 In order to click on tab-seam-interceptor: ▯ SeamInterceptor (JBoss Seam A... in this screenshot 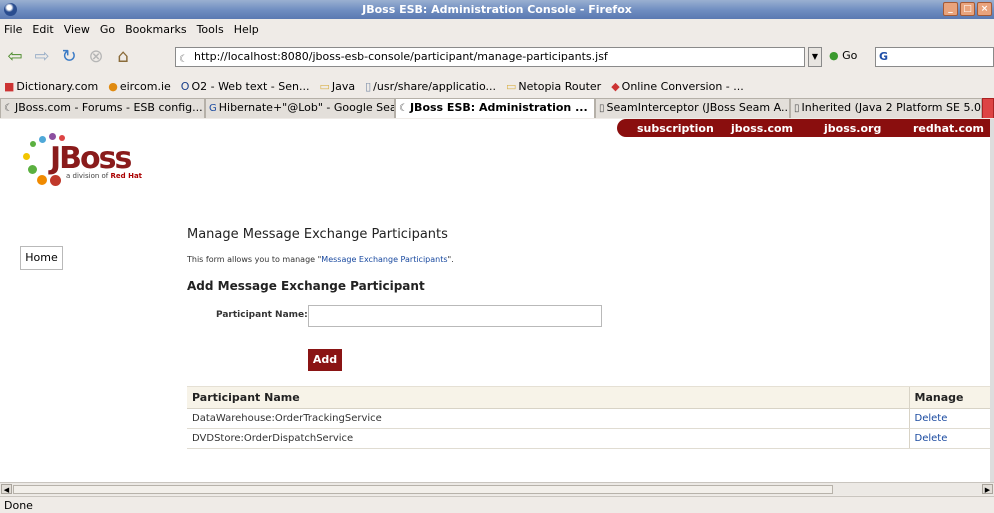, I will do `click(692, 108)`.